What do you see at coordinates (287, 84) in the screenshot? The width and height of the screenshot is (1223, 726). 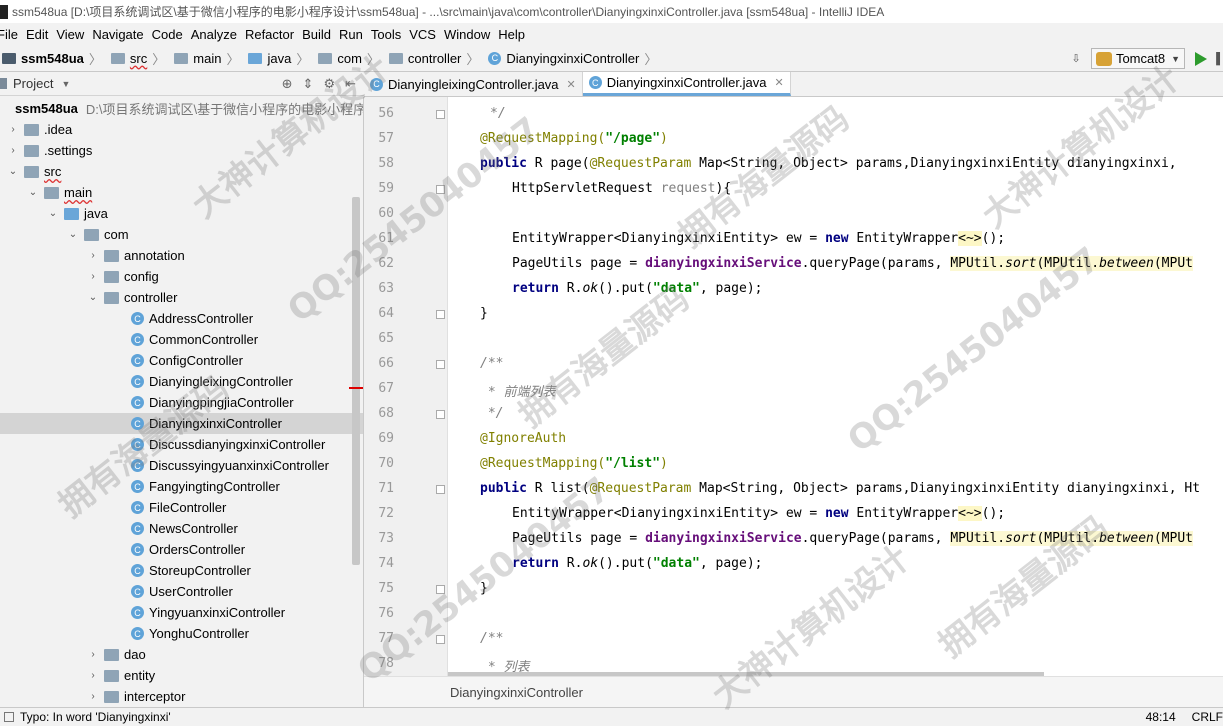 I see `locate-icon: ⊕` at bounding box center [287, 84].